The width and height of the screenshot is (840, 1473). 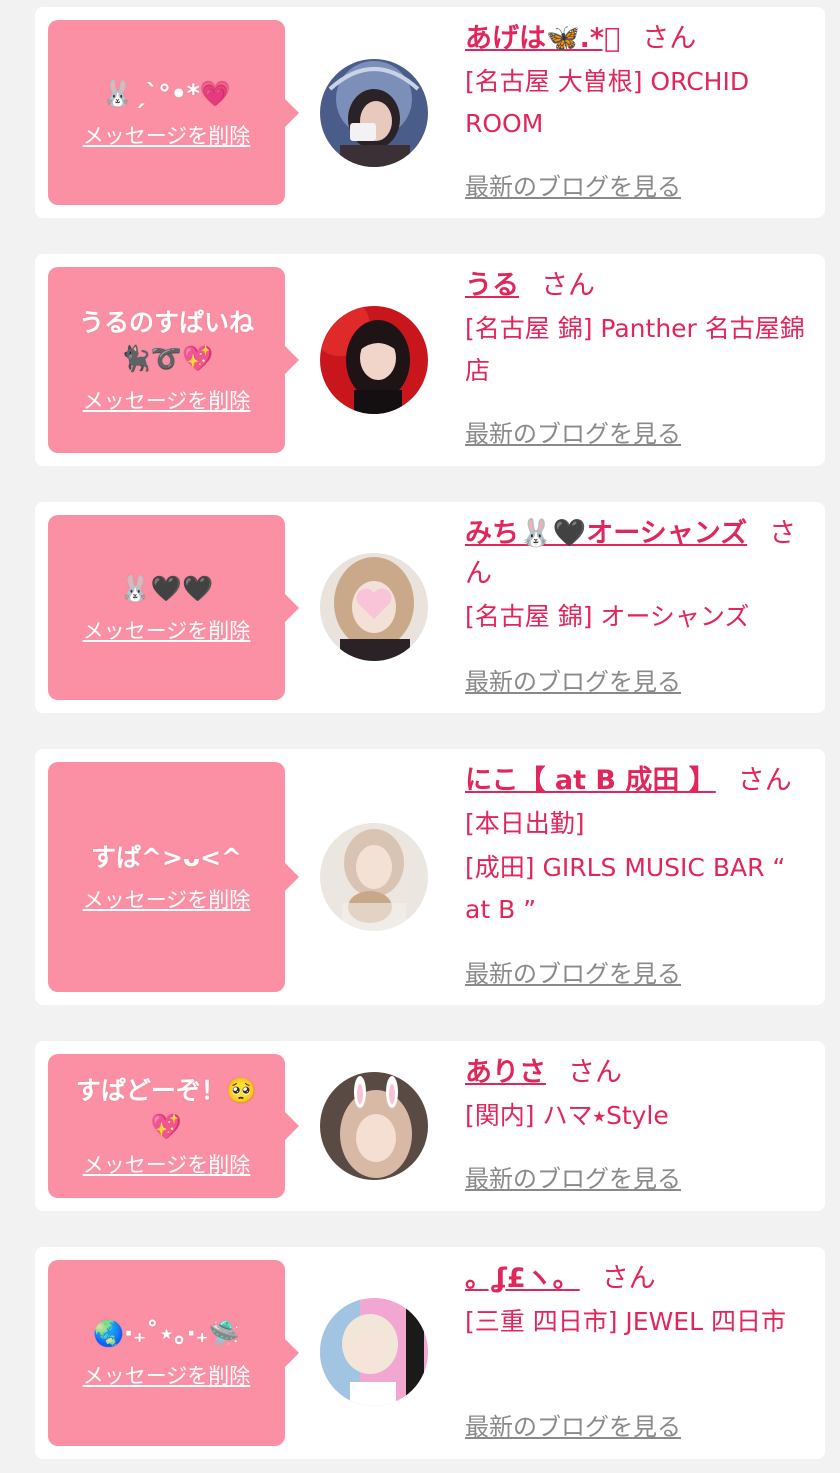 What do you see at coordinates (166, 588) in the screenshot?
I see `message-text: 🐰🖤🖤` at bounding box center [166, 588].